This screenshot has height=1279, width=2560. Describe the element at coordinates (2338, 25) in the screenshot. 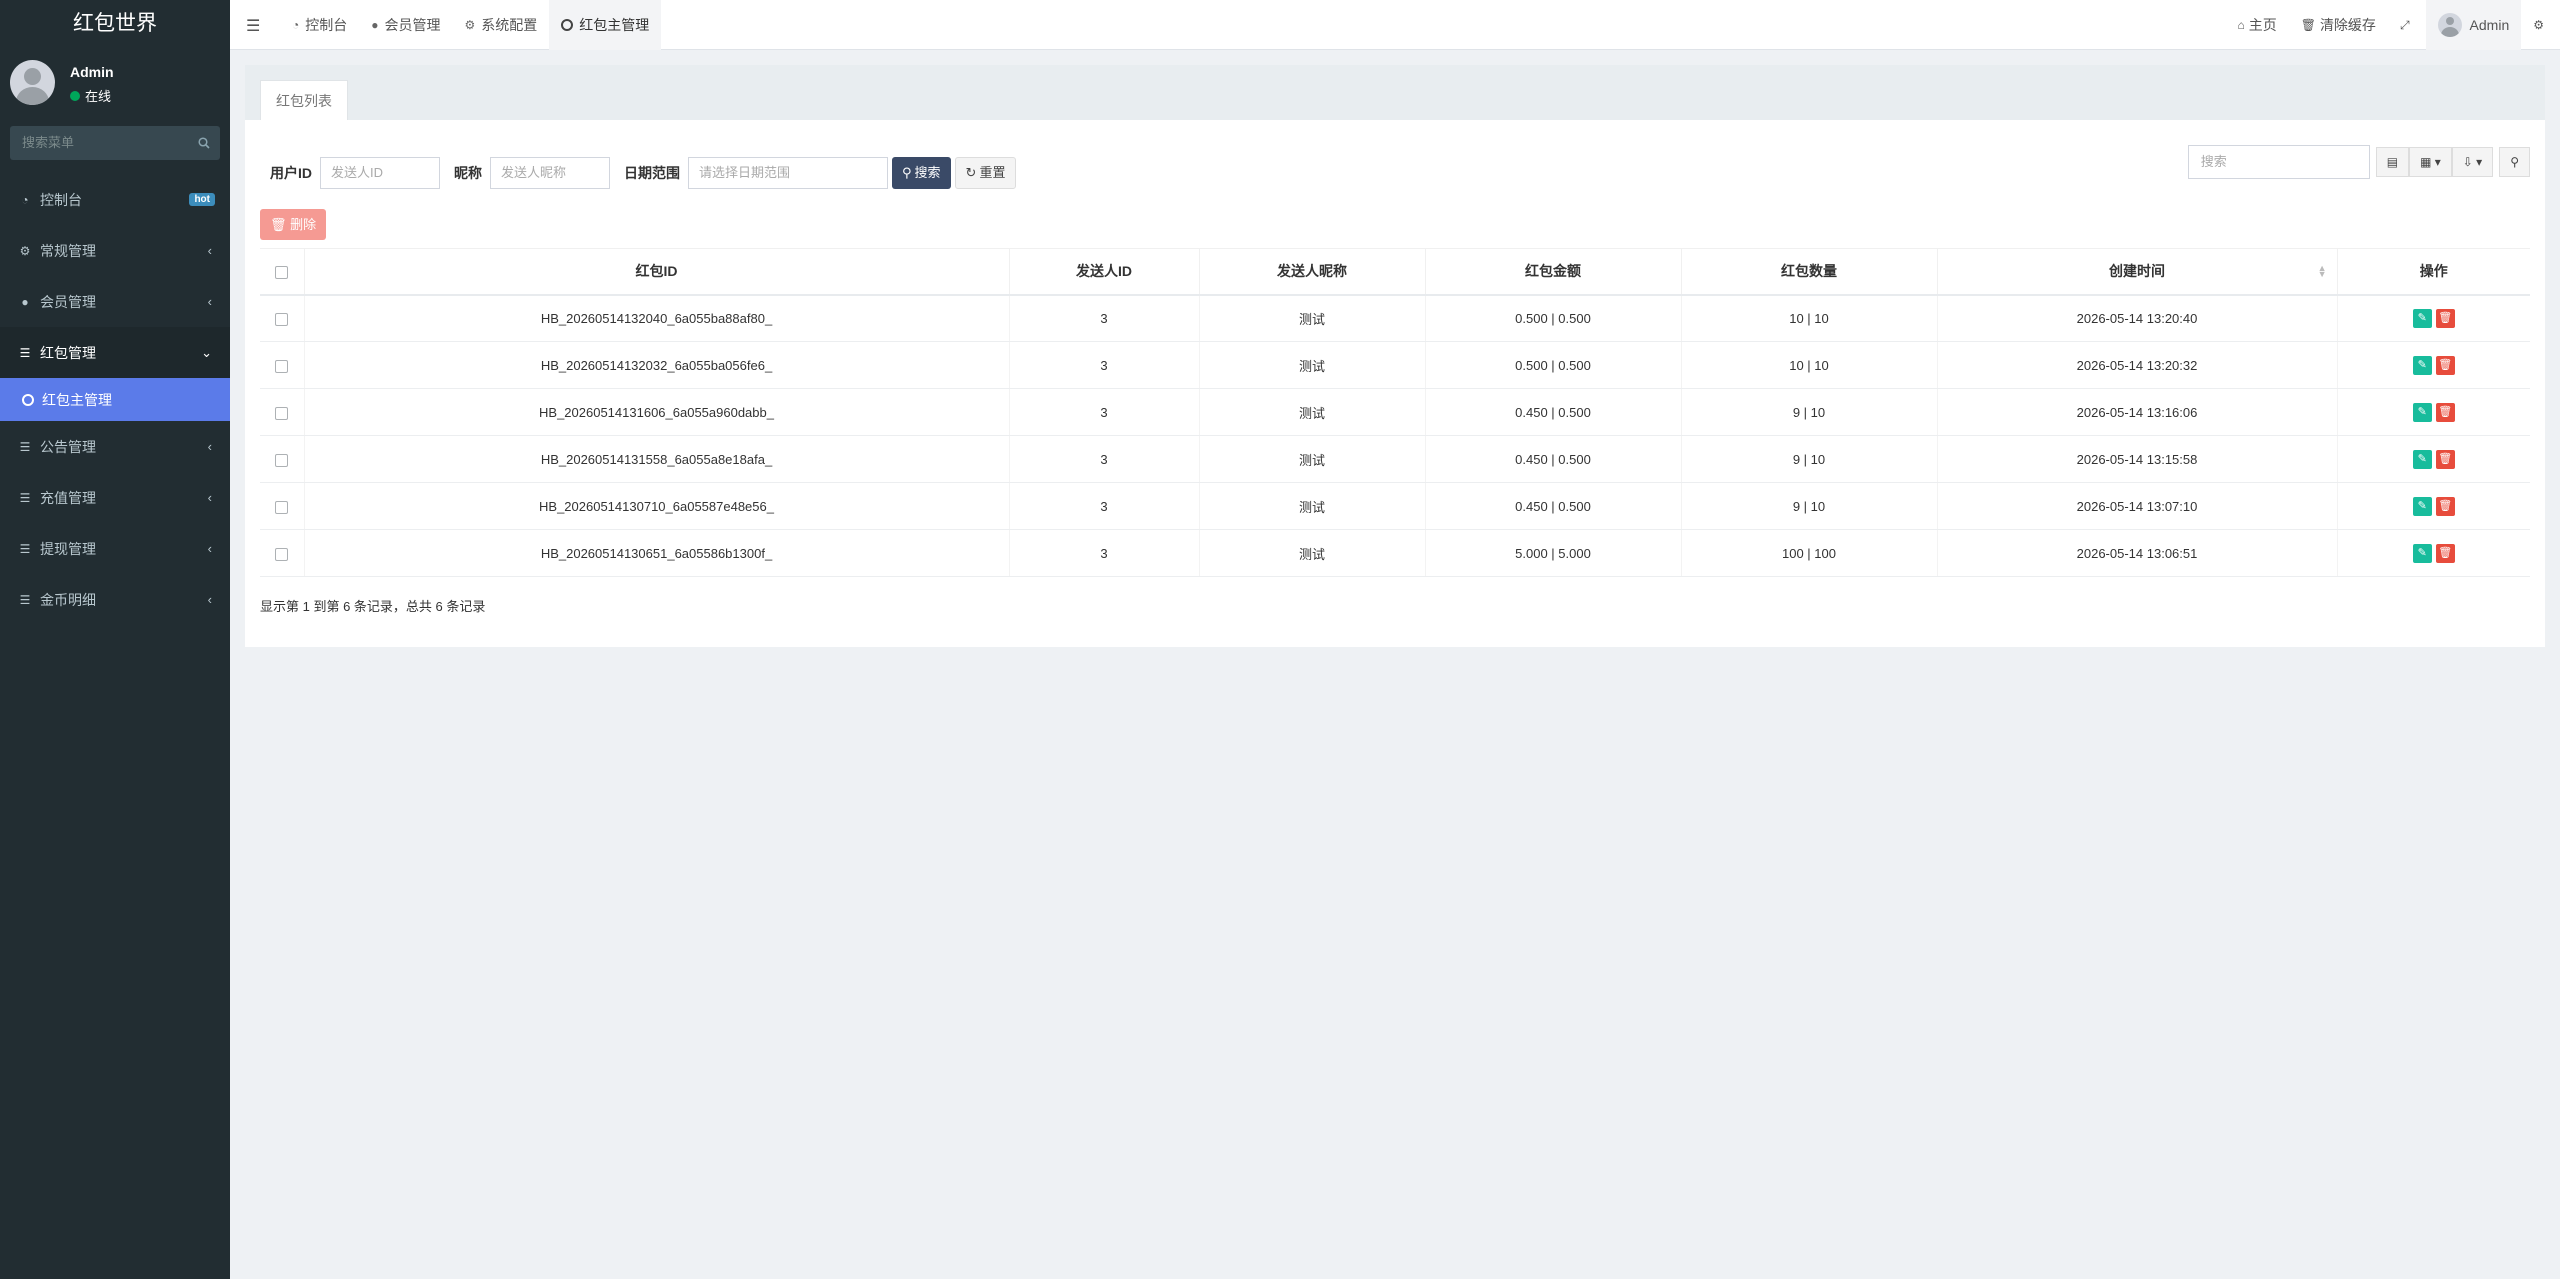

I see `clear-cache-button: 🗑 清除缓存` at that location.